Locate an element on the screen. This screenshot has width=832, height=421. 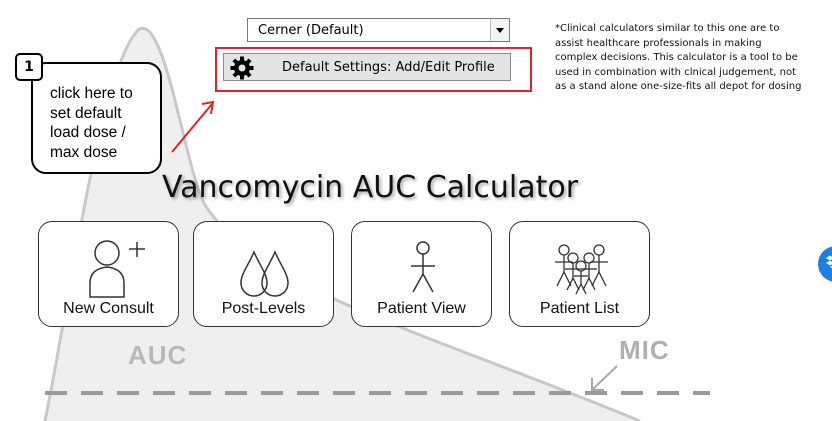
post-levels-button: Post-Levels is located at coordinates (263, 274).